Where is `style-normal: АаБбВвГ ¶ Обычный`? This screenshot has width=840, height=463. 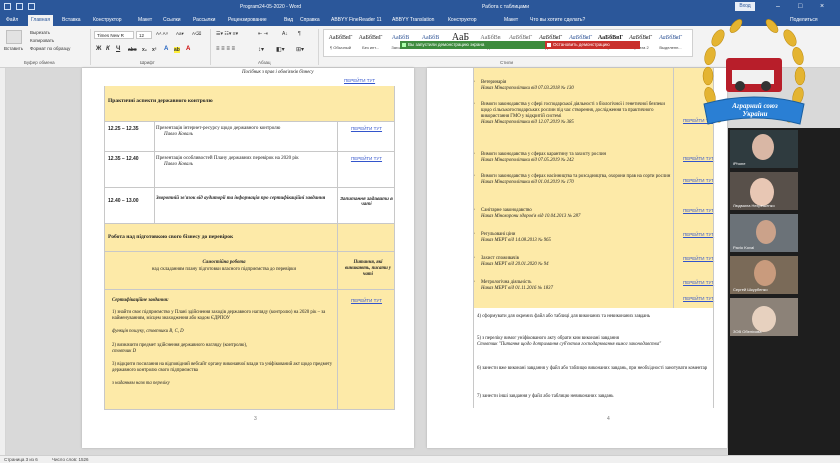
style-normal: АаБбВвГ ¶ Обычный is located at coordinates (340, 43).